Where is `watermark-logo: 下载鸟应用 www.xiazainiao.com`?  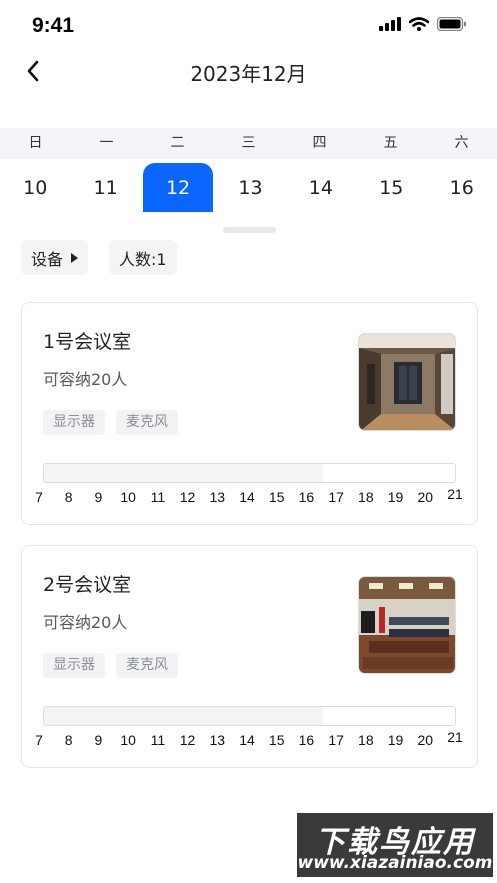 watermark-logo: 下载鸟应用 www.xiazainiao.com is located at coordinates (395, 845).